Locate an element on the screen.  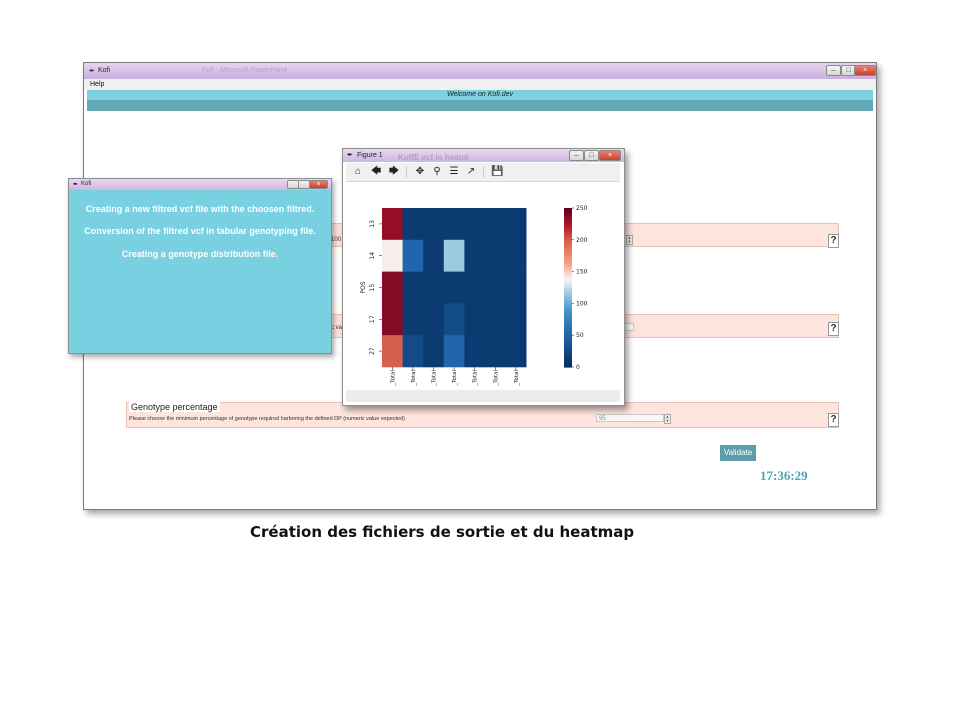
colorbar-tick-label: 150 is located at coordinates (582, 272).